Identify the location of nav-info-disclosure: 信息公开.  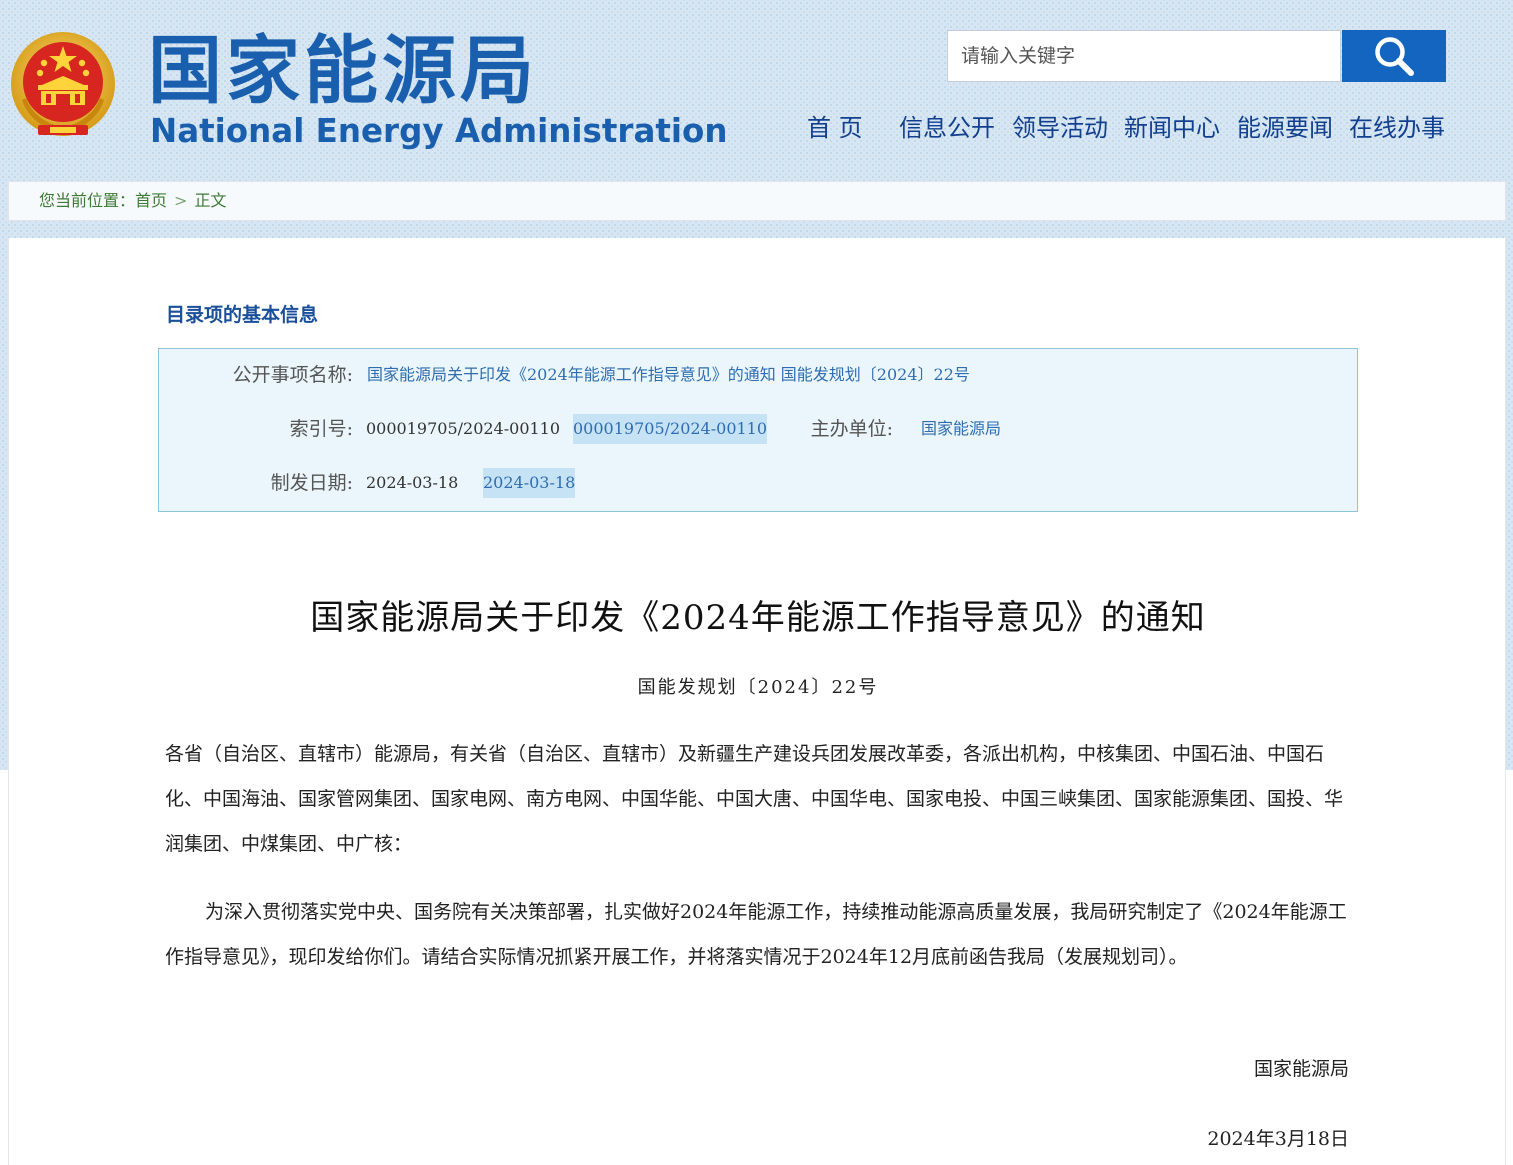
(947, 128).